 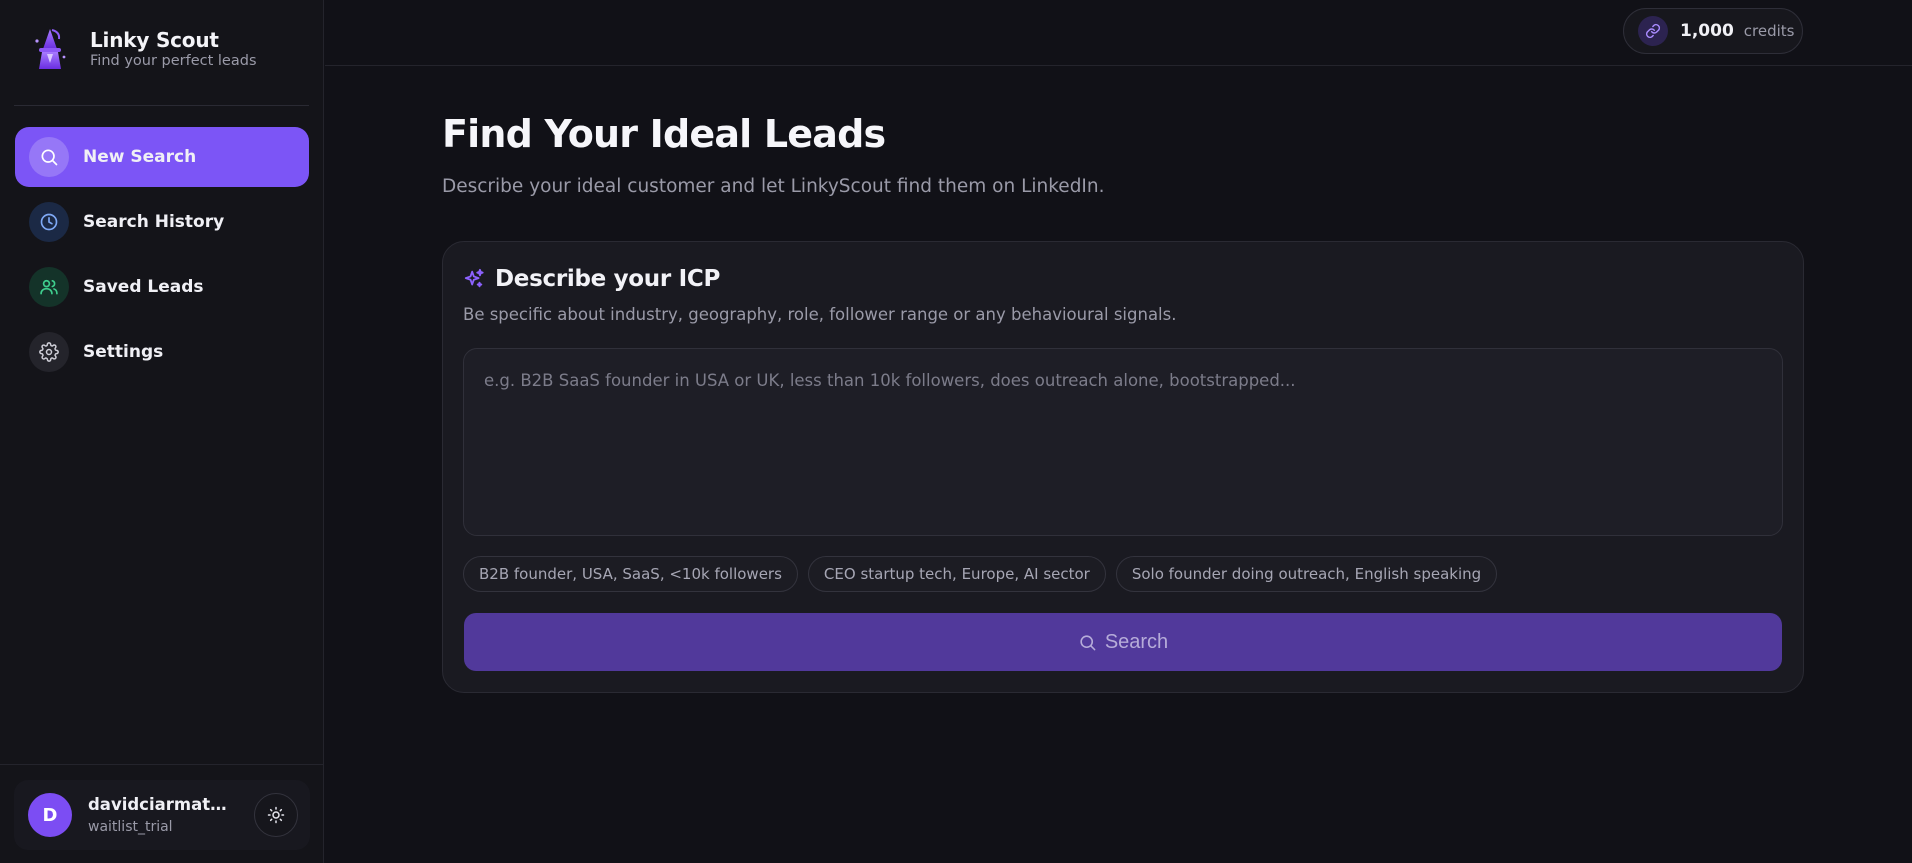 I want to click on card-title: Describe your ICP, so click(x=608, y=279).